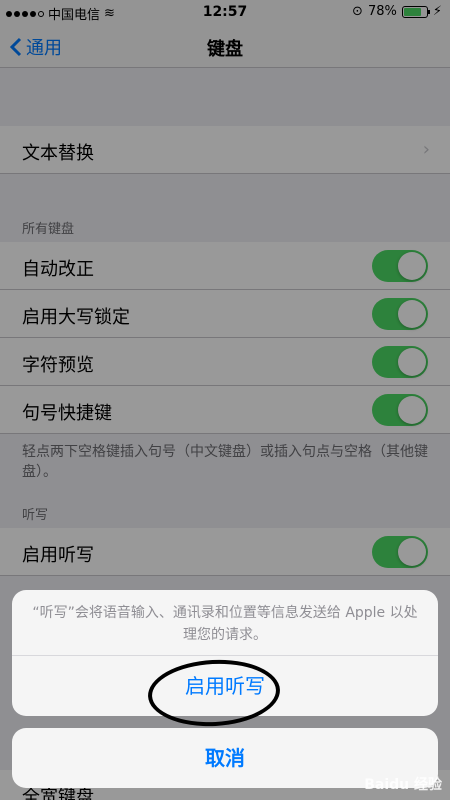  I want to click on sheet-message: “听写”会将语音输入、通讯录和位置等信息发送给 Apple 以处理您的请求。, so click(225, 623).